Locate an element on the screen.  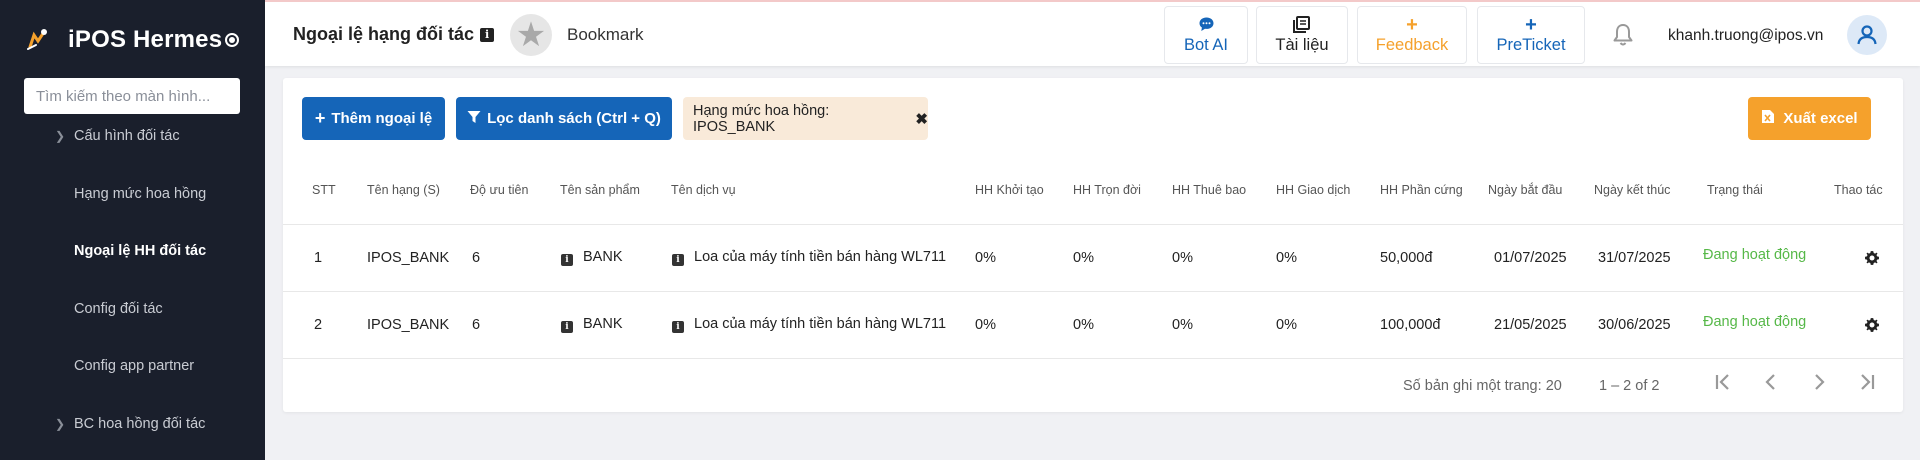
user-icon is located at coordinates (1867, 35).